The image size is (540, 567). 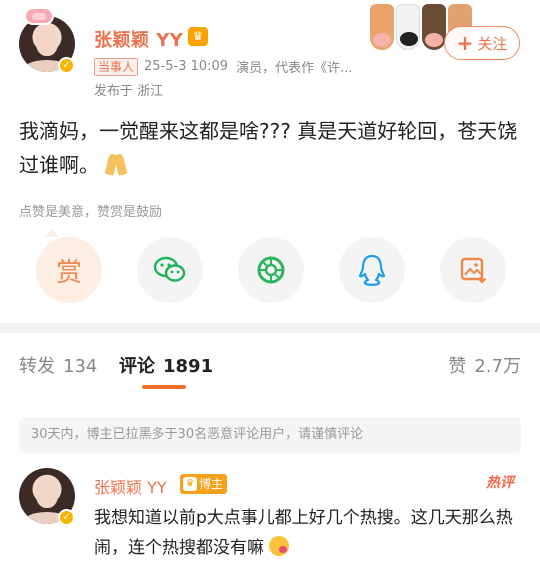 I want to click on share-qq-button, so click(x=372, y=270).